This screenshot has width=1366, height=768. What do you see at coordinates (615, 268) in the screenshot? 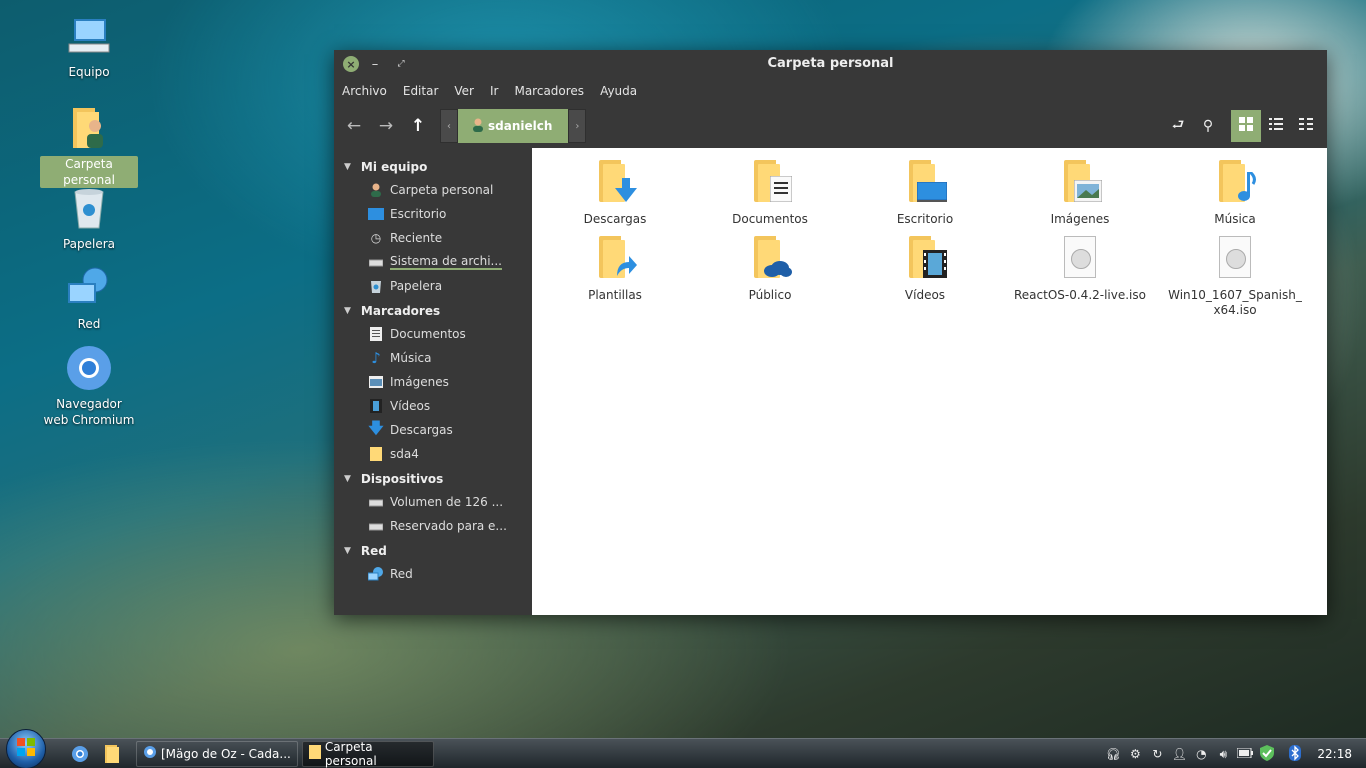
I see `file-item-plantillas: Plantillas` at bounding box center [615, 268].